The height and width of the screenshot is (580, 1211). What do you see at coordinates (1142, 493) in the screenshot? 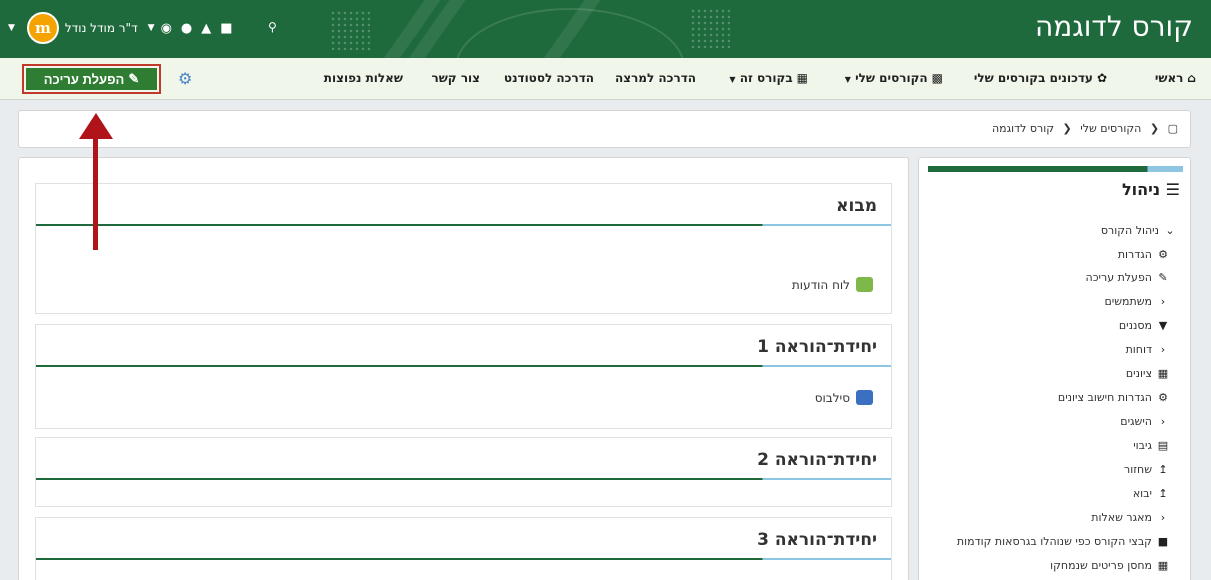
I see `admin-item-label: יבוא` at bounding box center [1142, 493].